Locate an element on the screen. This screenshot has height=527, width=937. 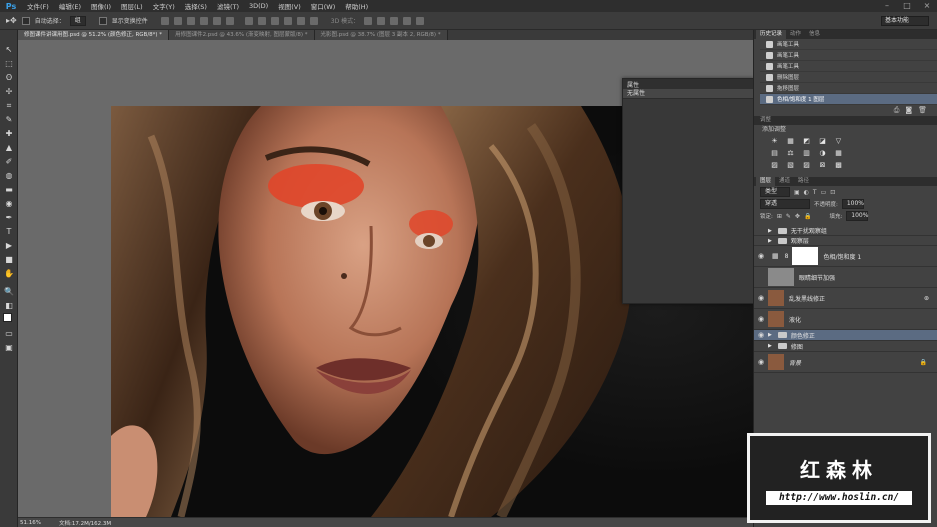
marquee-tool-icon: ⬚ is located at coordinates (9, 63).